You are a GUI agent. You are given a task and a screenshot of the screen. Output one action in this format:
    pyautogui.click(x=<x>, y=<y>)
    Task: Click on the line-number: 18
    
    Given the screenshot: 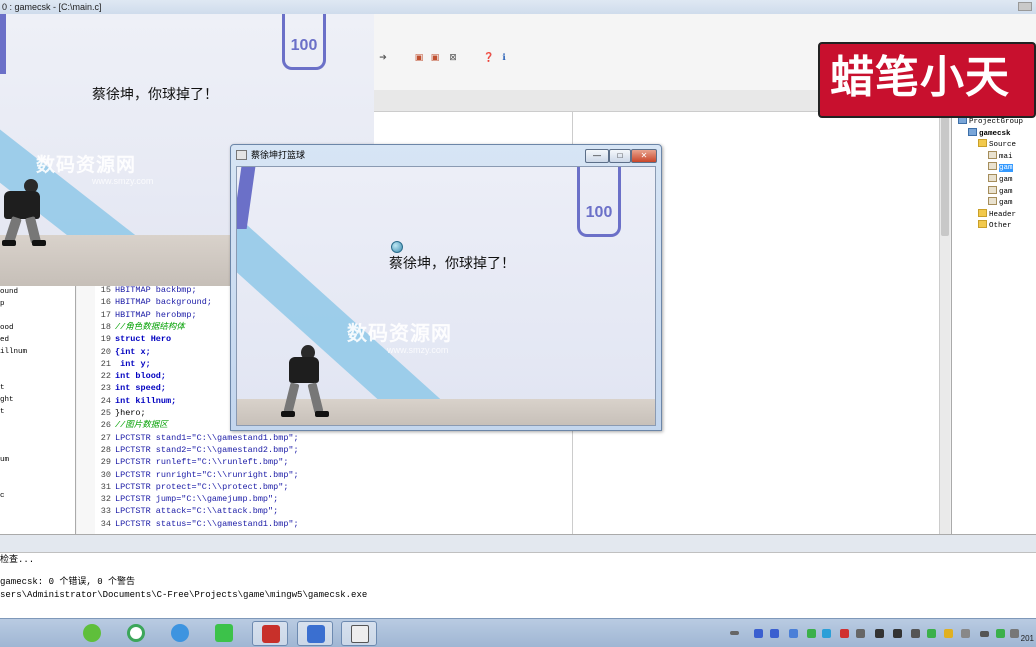 What is the action you would take?
    pyautogui.click(x=105, y=326)
    